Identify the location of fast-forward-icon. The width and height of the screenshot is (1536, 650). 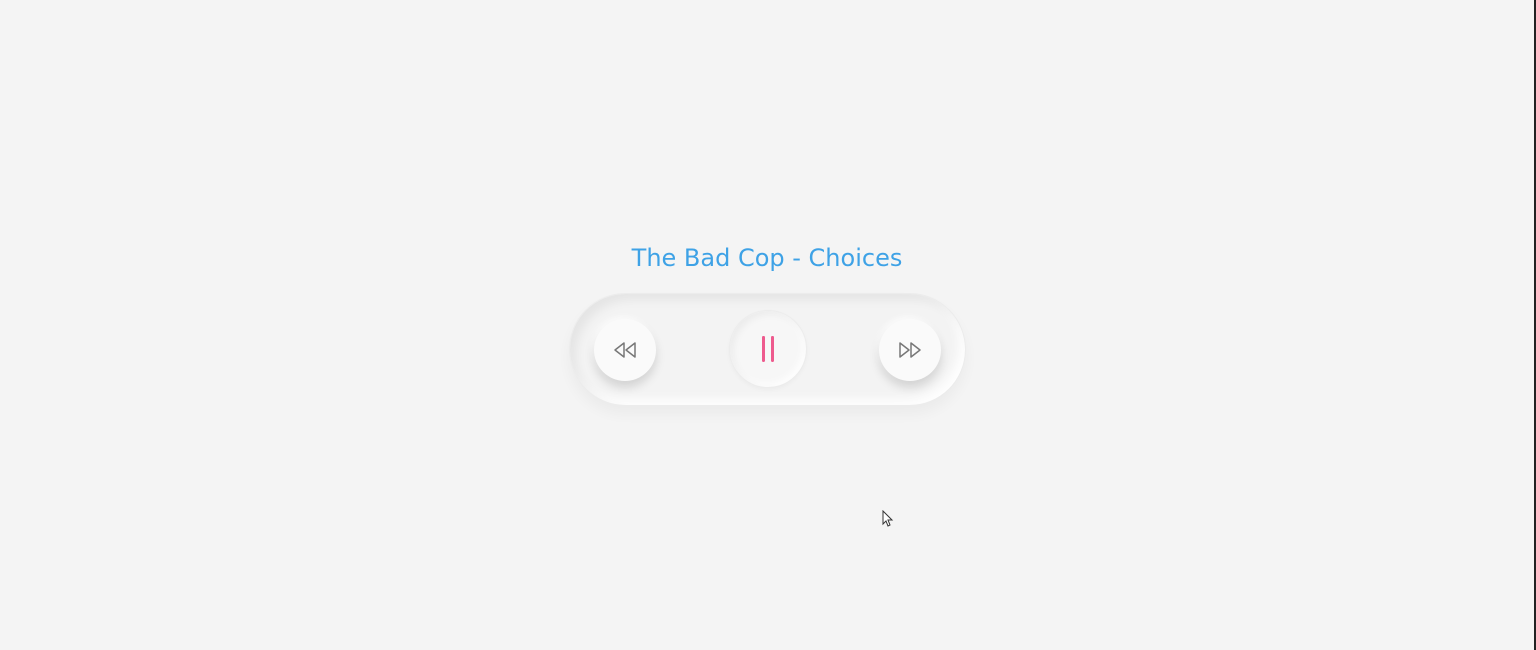
(910, 350).